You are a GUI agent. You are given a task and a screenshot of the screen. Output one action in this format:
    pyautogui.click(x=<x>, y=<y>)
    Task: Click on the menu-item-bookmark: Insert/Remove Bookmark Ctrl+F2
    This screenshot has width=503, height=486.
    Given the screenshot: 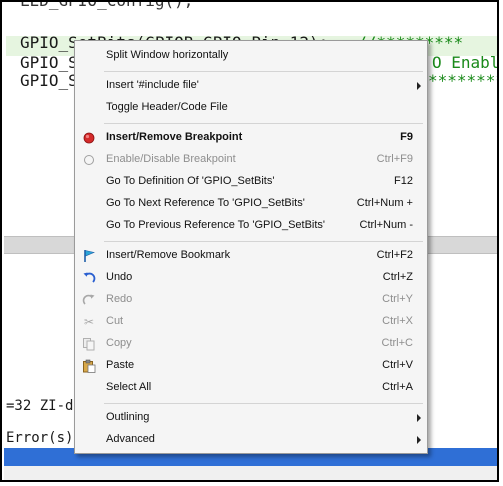 What is the action you would take?
    pyautogui.click(x=251, y=256)
    